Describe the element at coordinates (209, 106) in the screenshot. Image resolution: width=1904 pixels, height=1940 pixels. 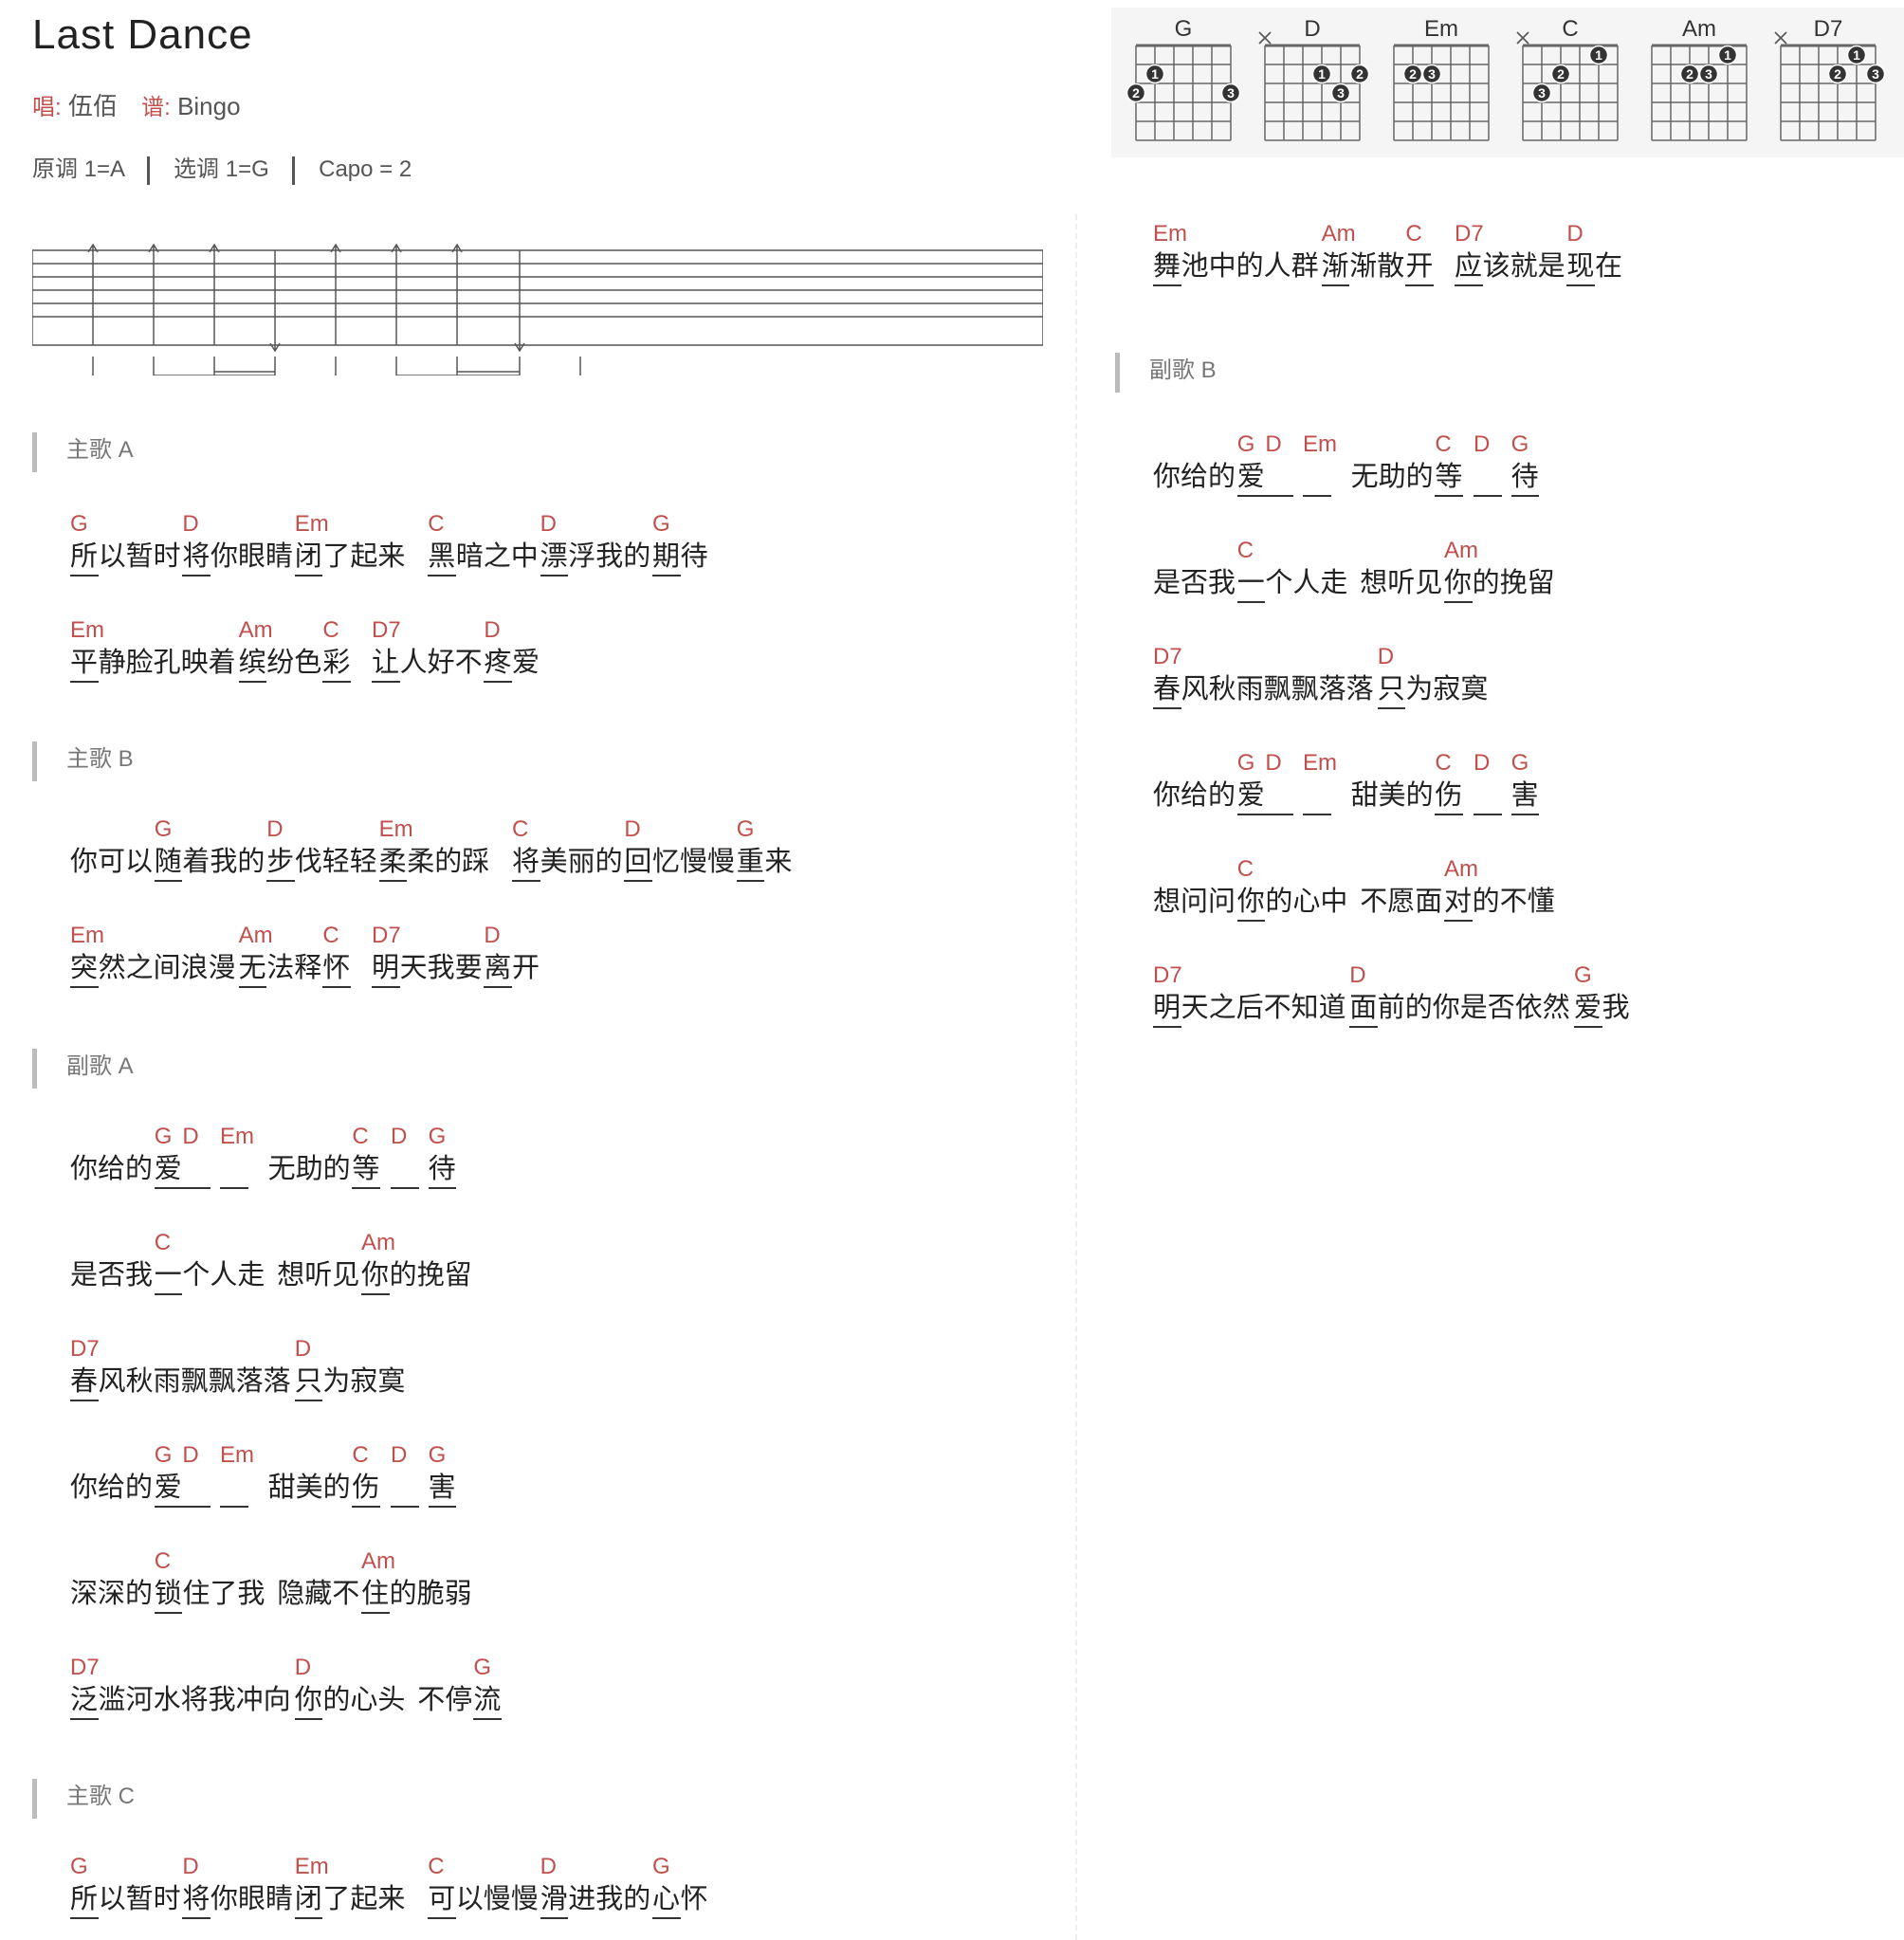
I see `score-author: Bingo` at that location.